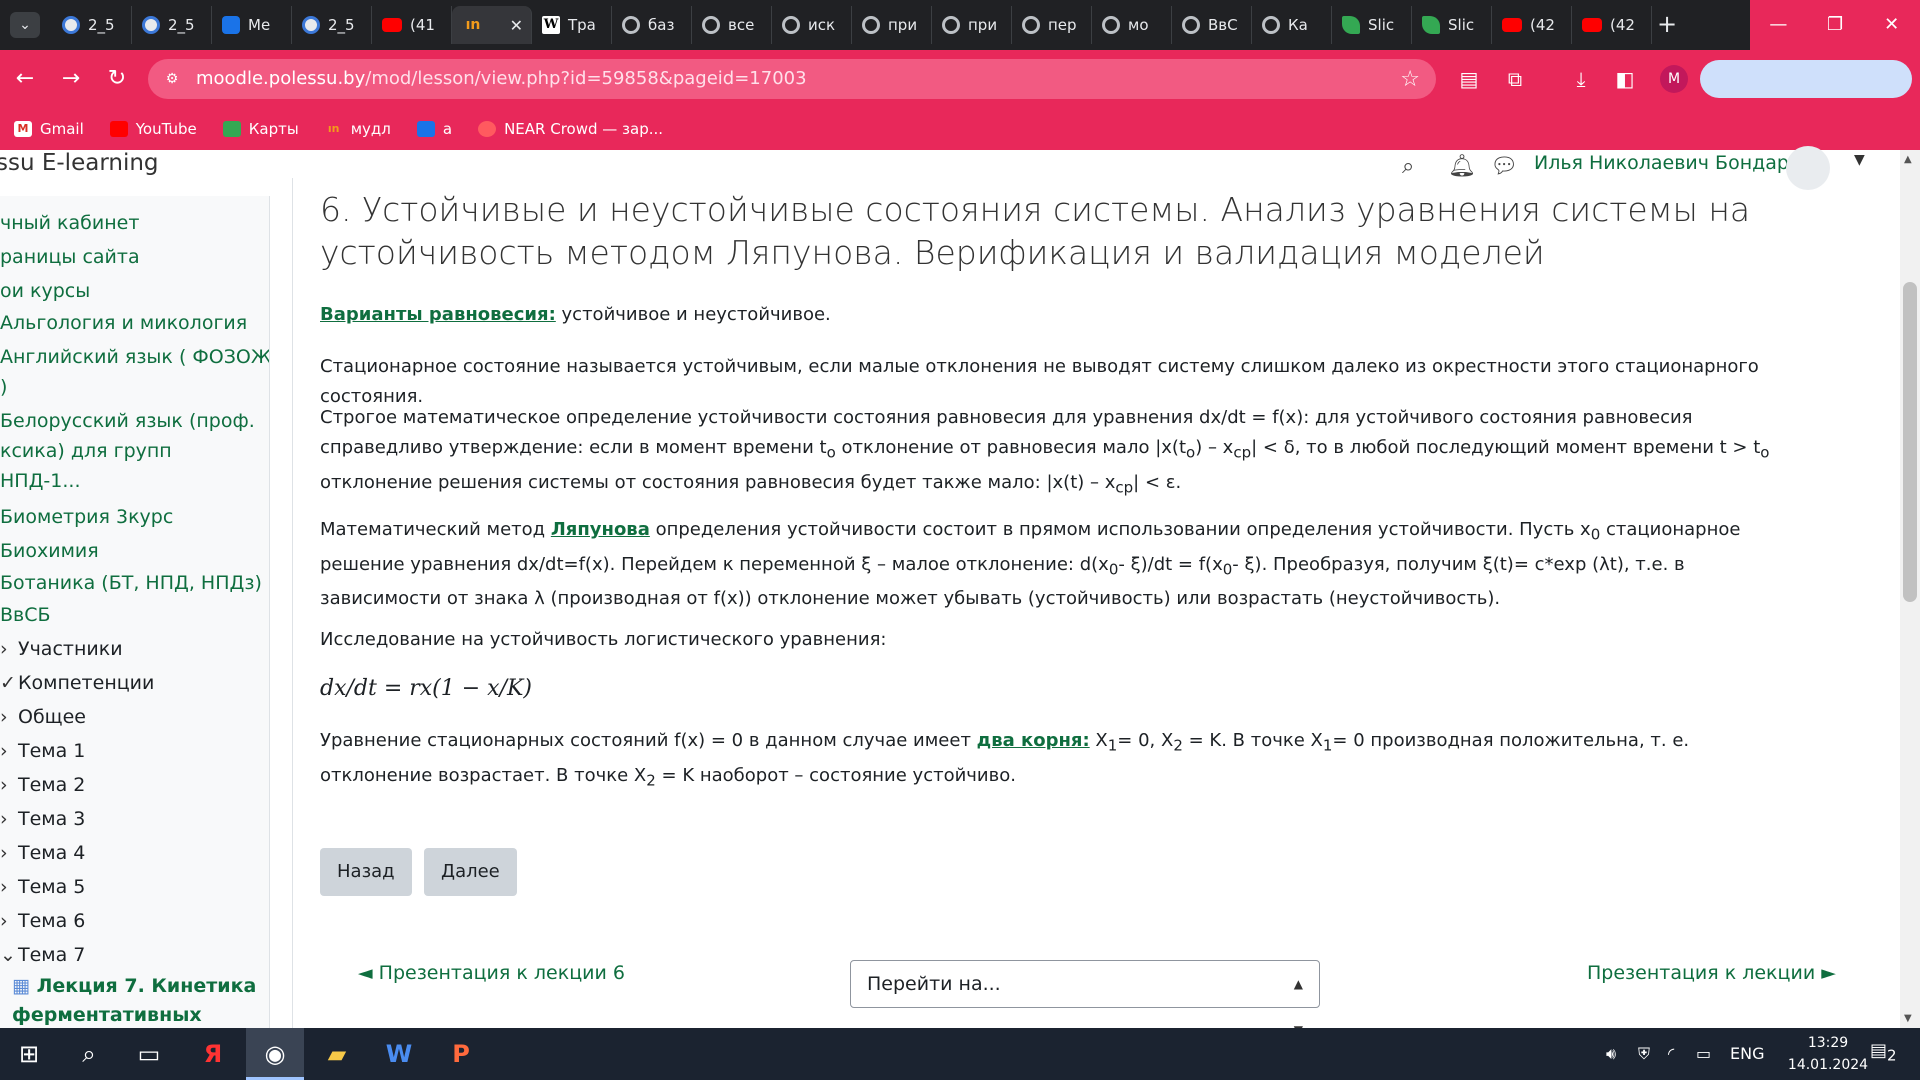 This screenshot has width=1920, height=1080. I want to click on bookmark-item: Карты, so click(260, 129).